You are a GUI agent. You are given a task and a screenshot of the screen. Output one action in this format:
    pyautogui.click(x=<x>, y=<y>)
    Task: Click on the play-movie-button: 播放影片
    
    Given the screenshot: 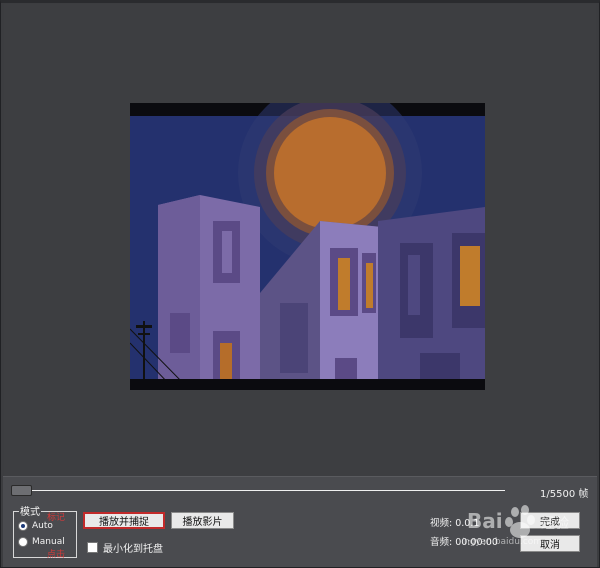 What is the action you would take?
    pyautogui.click(x=202, y=520)
    